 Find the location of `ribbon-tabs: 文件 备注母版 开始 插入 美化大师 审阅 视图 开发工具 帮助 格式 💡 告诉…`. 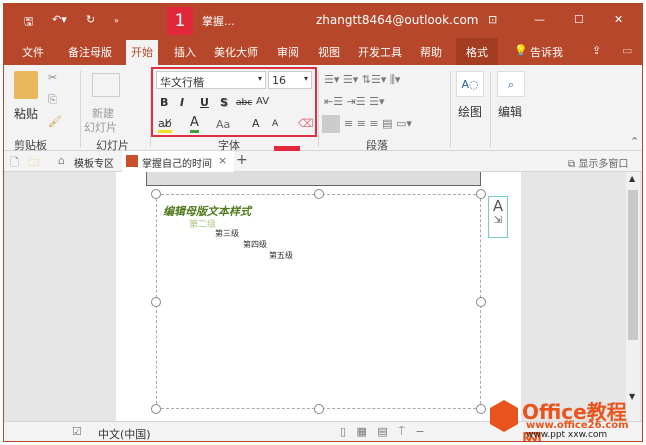

ribbon-tabs: 文件 备注母版 开始 插入 美化大师 审阅 视图 开发工具 帮助 格式 💡 告诉… is located at coordinates (323, 51).